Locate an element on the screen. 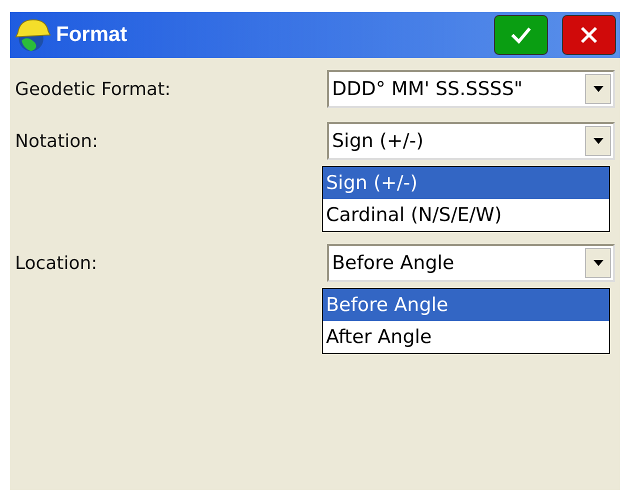 The height and width of the screenshot is (498, 625). field-label: Notation: is located at coordinates (57, 141).